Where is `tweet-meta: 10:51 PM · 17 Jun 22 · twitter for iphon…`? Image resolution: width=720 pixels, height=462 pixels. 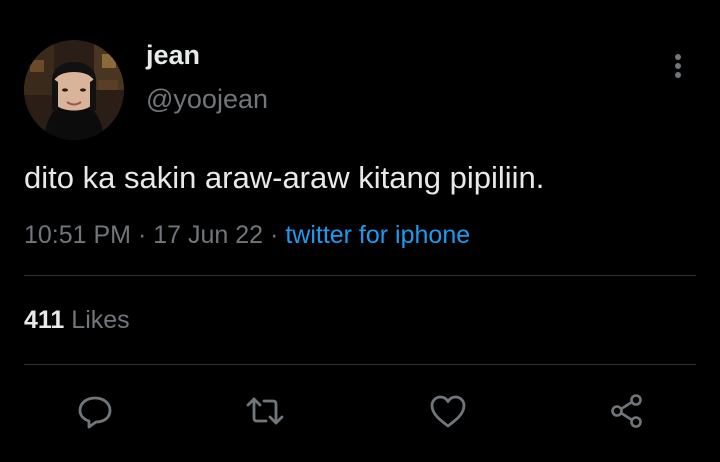 tweet-meta: 10:51 PM · 17 Jun 22 · twitter for iphon… is located at coordinates (247, 235).